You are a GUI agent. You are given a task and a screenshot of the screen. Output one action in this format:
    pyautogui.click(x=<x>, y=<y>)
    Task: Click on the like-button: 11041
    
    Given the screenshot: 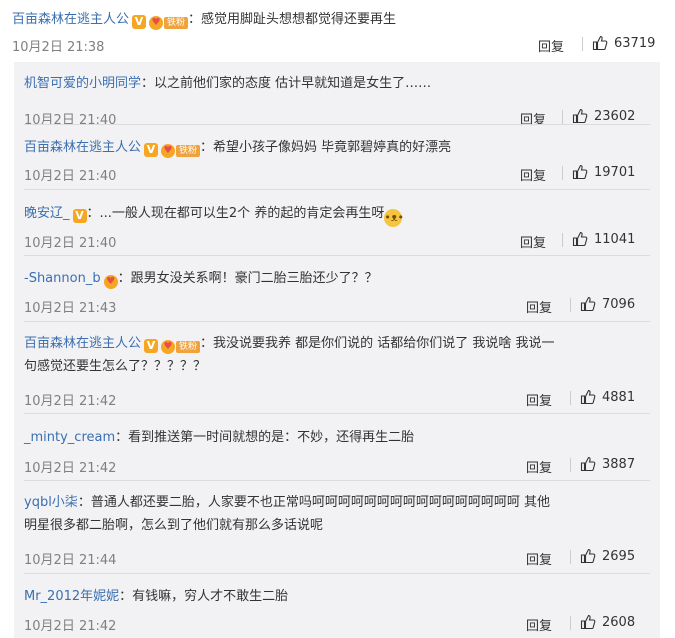 What is the action you would take?
    pyautogui.click(x=603, y=239)
    